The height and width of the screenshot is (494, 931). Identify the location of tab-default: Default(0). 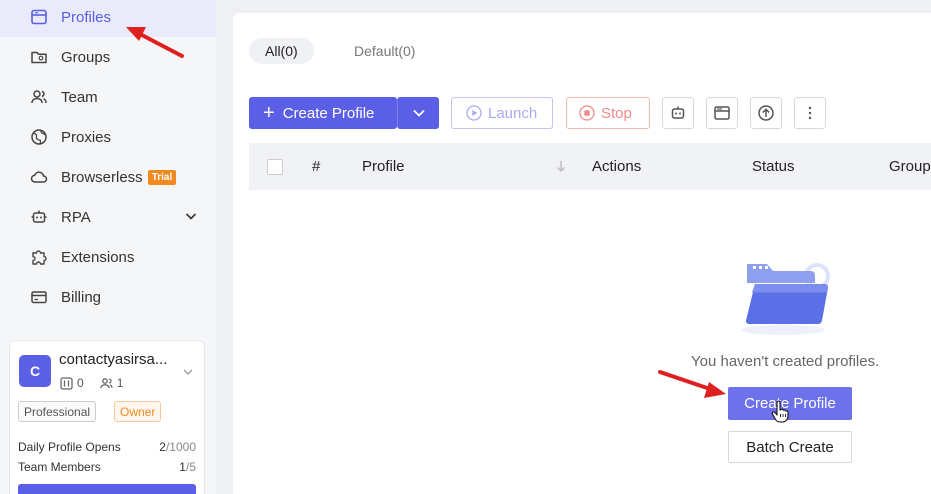
(384, 51).